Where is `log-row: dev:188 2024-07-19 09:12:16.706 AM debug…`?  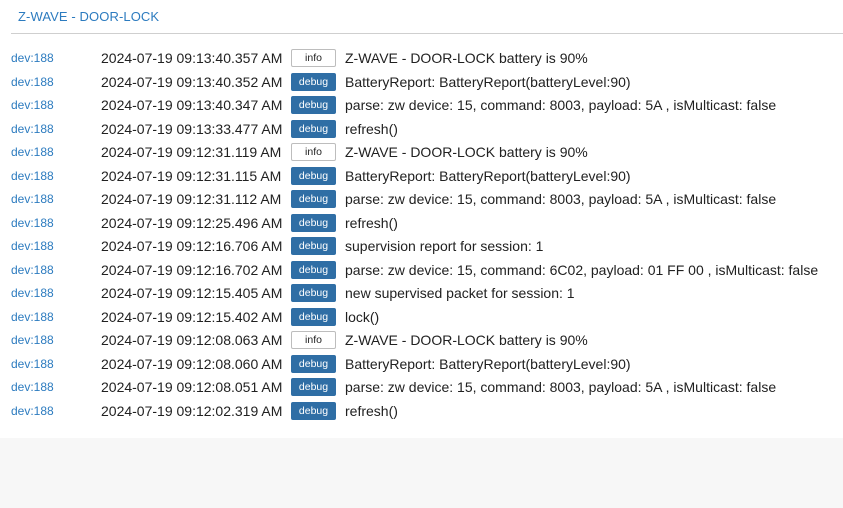
log-row: dev:188 2024-07-19 09:12:16.706 AM debug… is located at coordinates (421, 247).